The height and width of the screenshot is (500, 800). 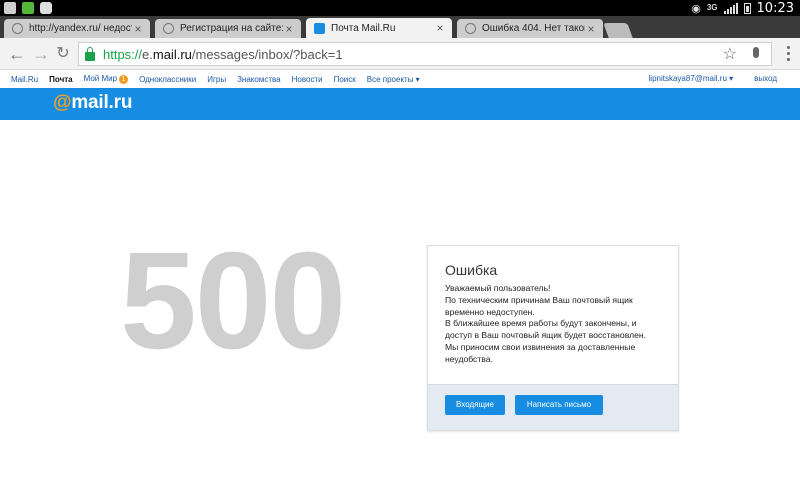 I want to click on lock-icon, so click(x=90, y=53).